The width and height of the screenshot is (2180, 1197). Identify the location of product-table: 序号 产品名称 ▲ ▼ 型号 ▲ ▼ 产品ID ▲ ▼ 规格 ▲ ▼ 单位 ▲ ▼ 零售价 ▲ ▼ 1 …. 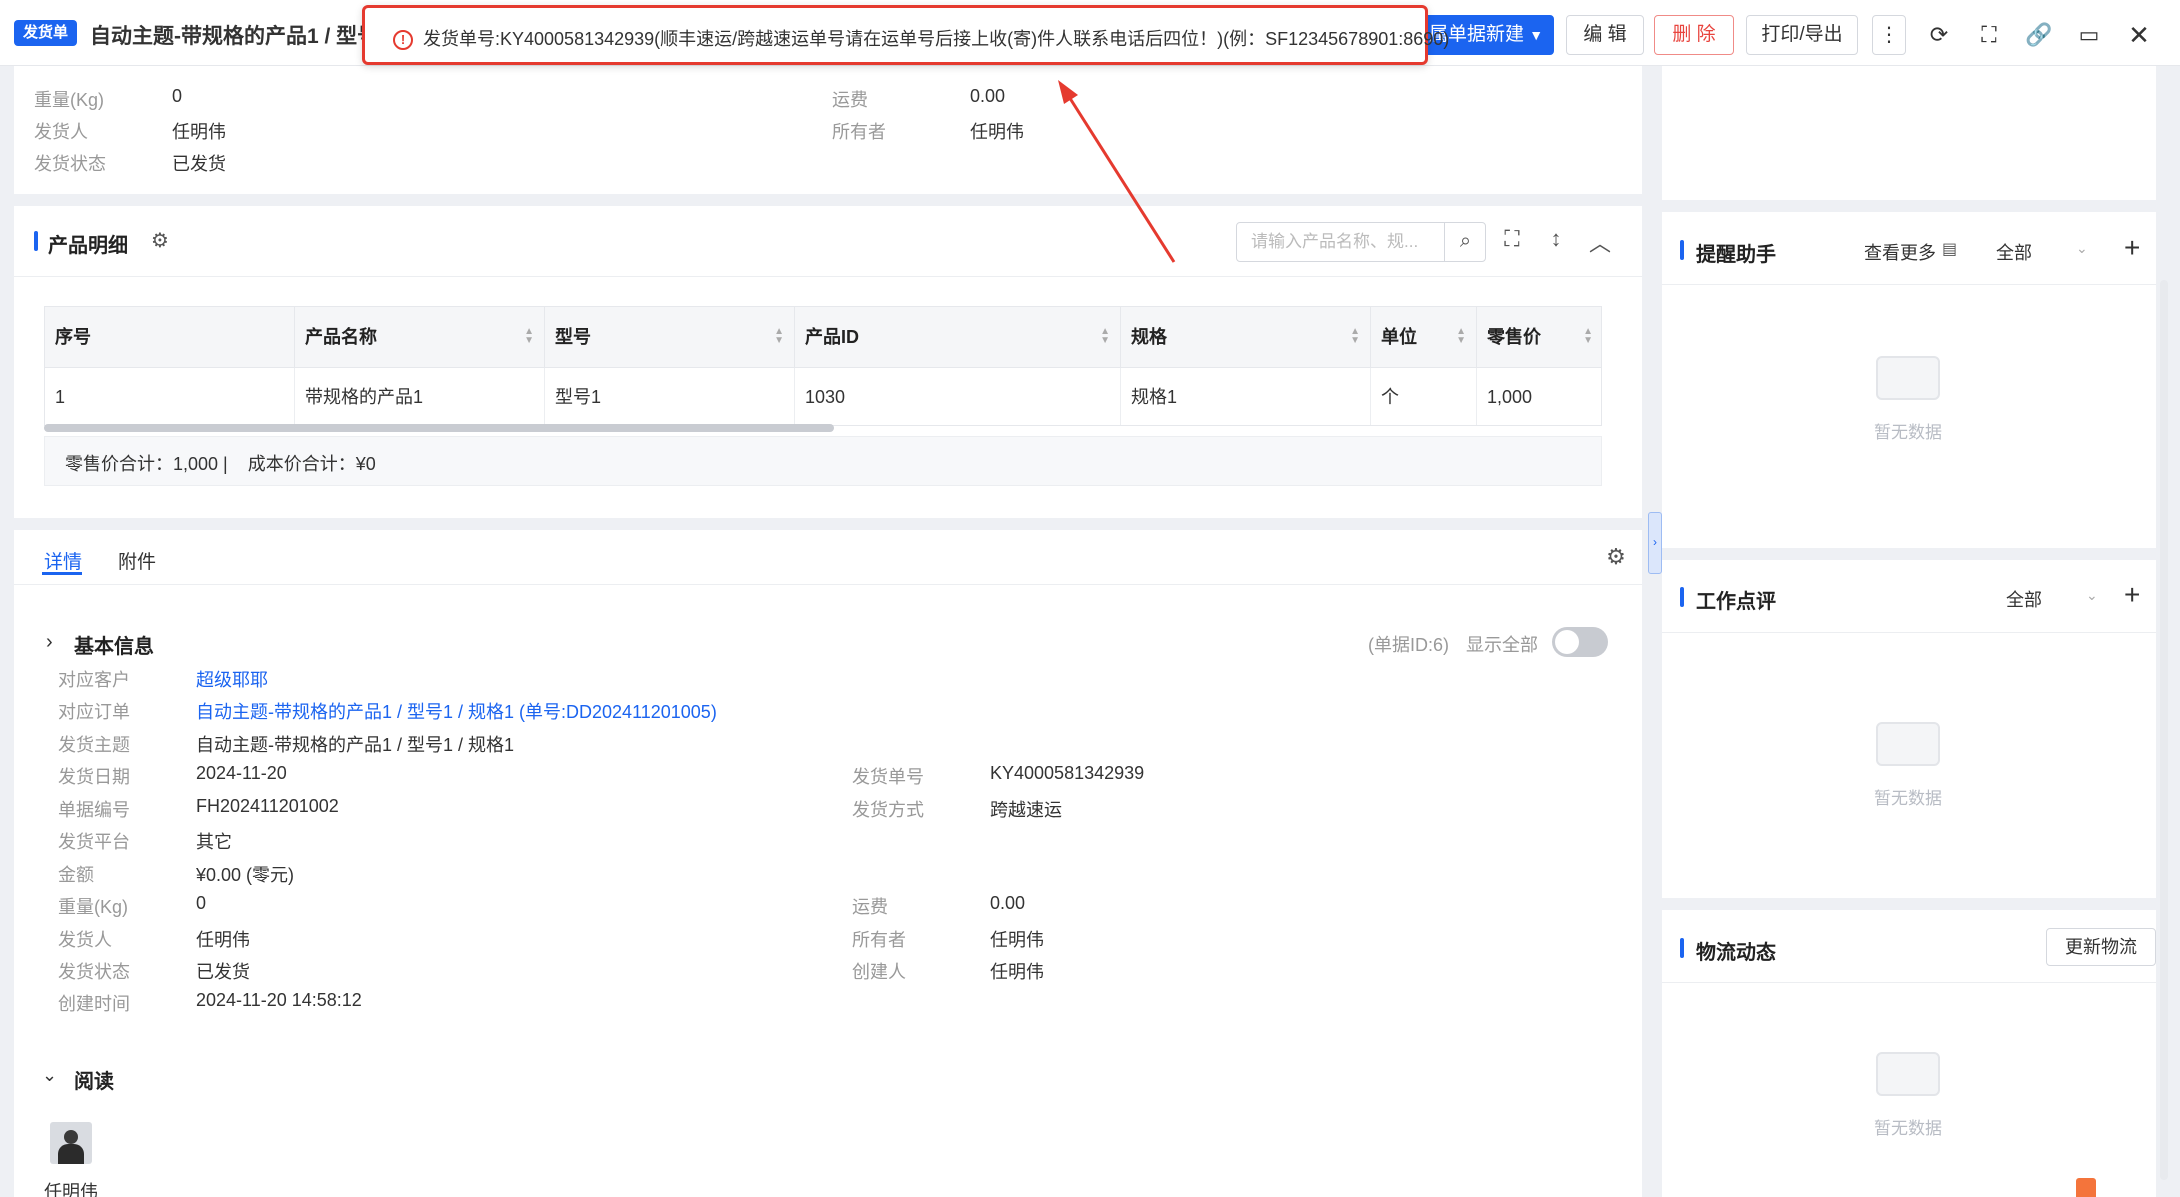
(823, 366).